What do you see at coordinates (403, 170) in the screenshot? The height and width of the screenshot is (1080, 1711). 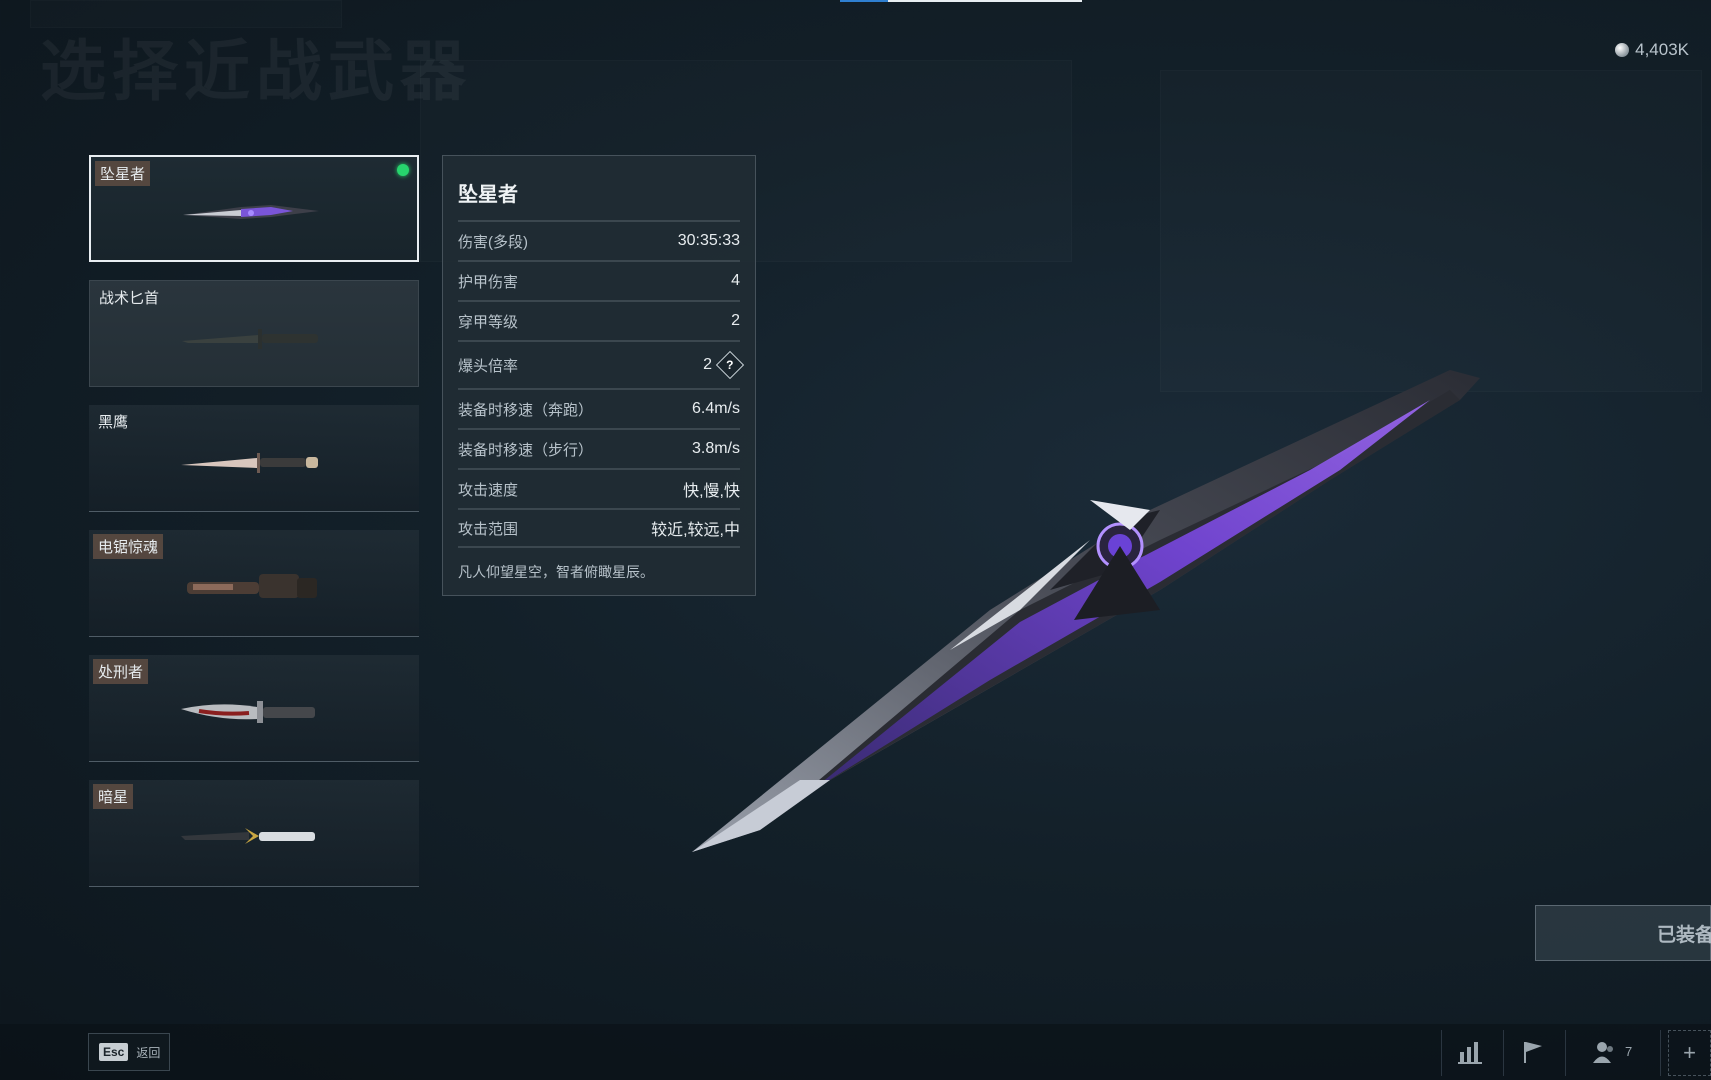 I see `equipped-indicator` at bounding box center [403, 170].